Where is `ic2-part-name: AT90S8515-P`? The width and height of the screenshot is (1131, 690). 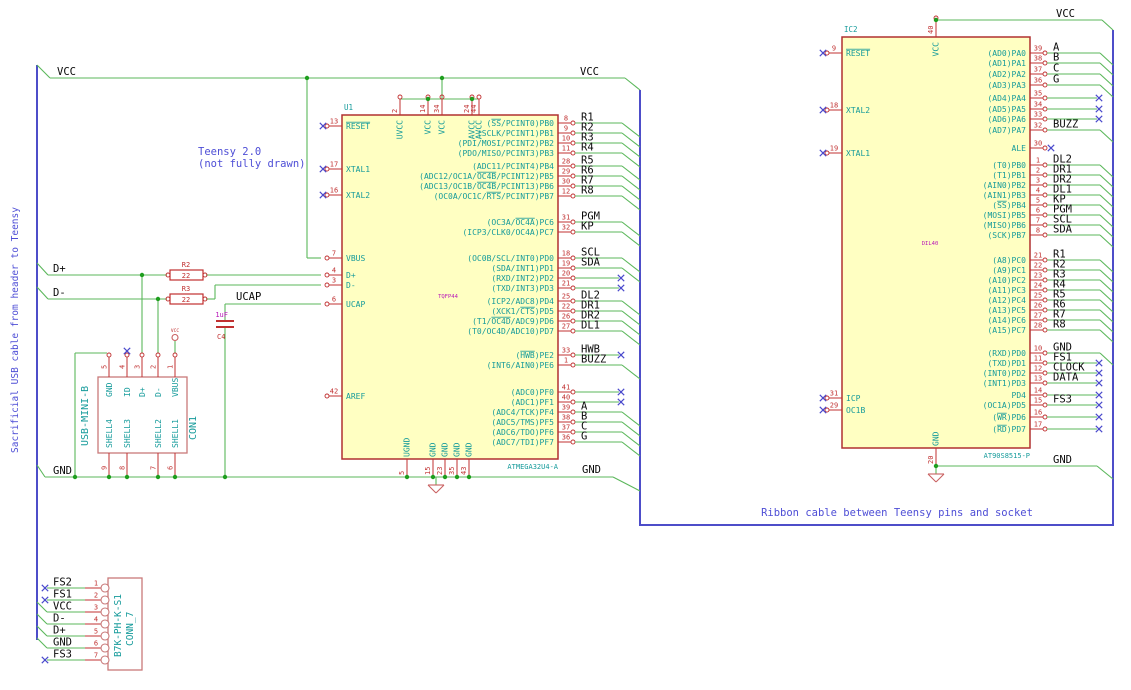 ic2-part-name: AT90S8515-P is located at coordinates (1007, 456).